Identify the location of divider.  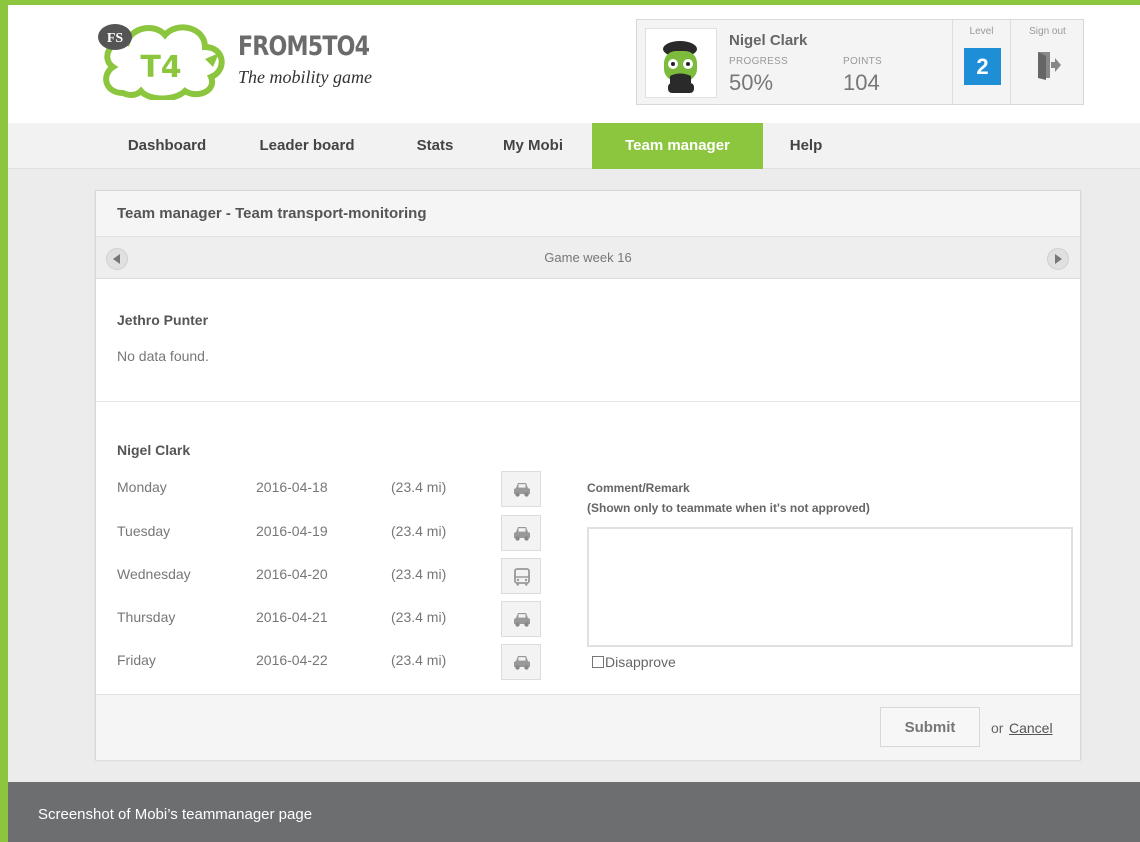
(588, 401).